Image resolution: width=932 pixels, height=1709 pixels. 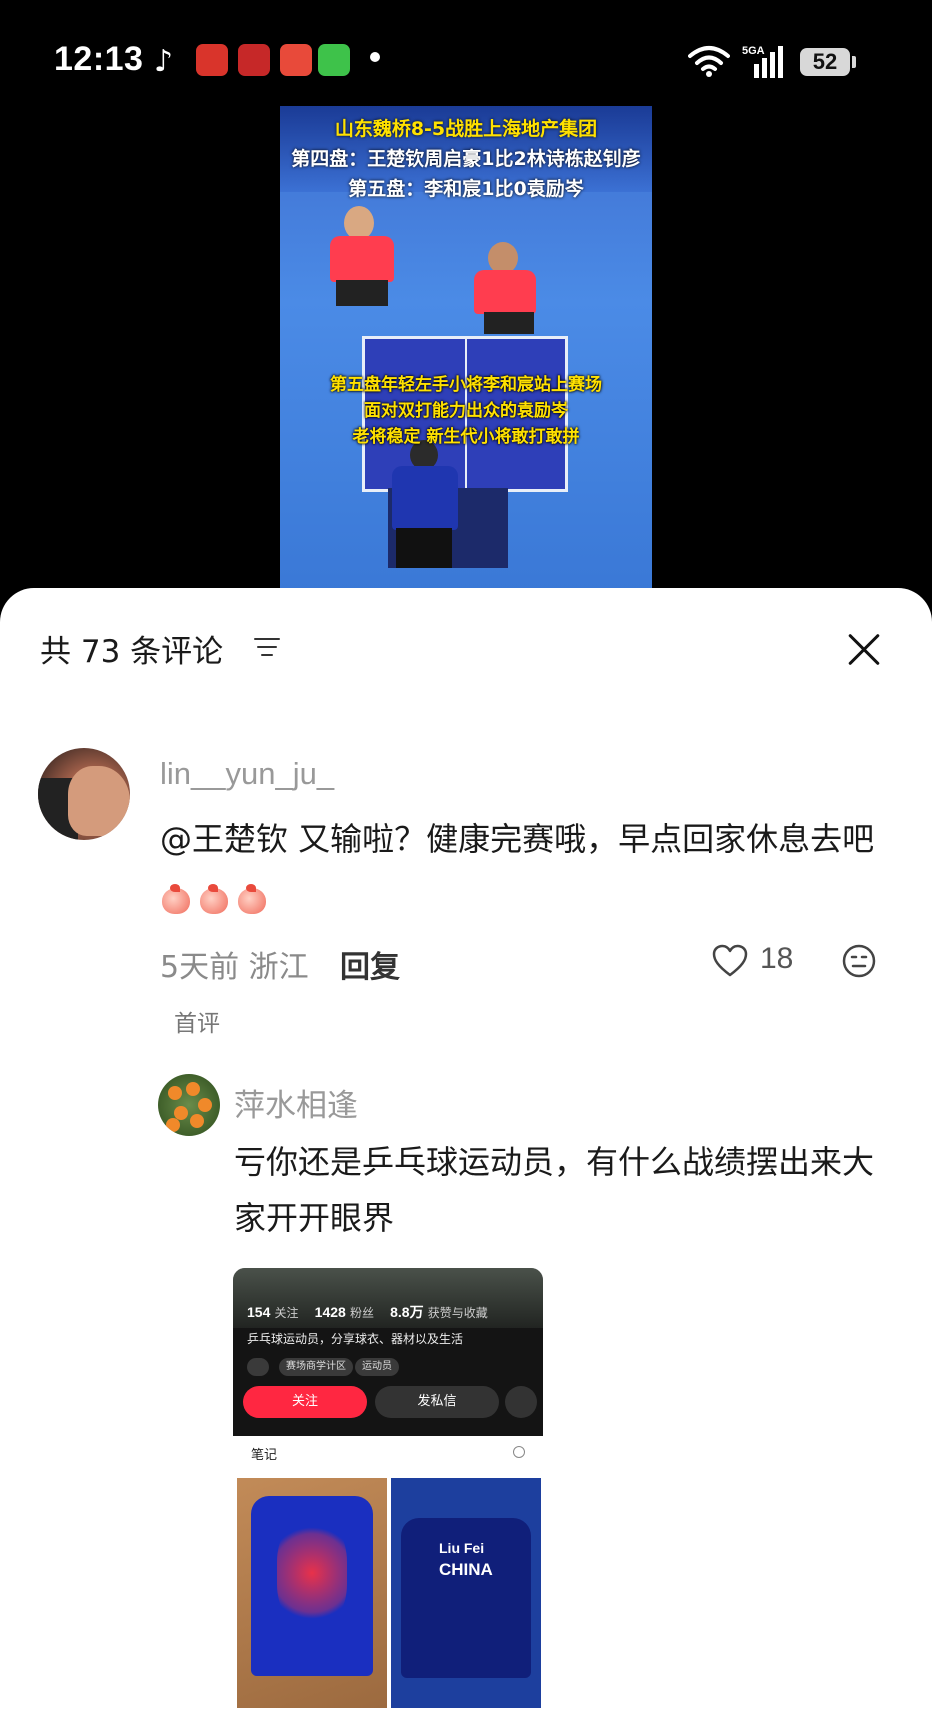 I want to click on jersey-photo: Liu Fei CHINA, so click(x=466, y=1593).